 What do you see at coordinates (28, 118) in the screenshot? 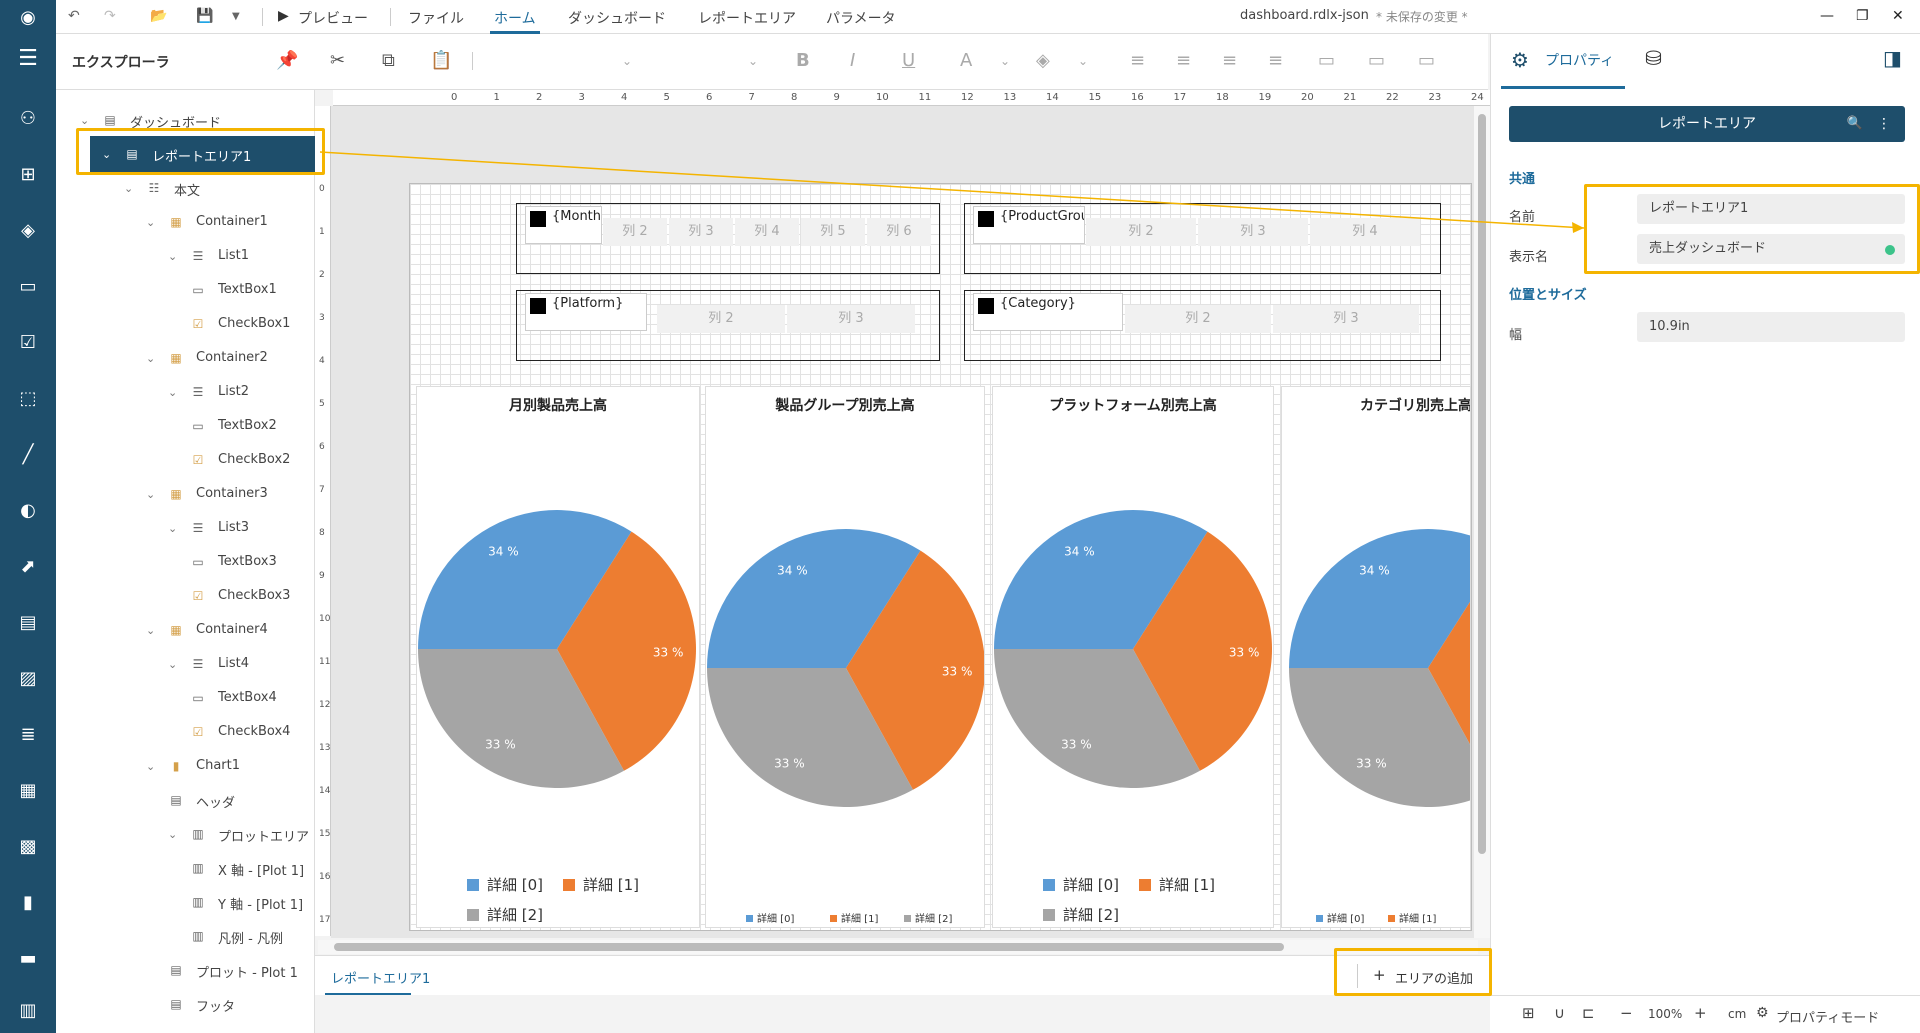
I see `hierarchy-icon: ⚇` at bounding box center [28, 118].